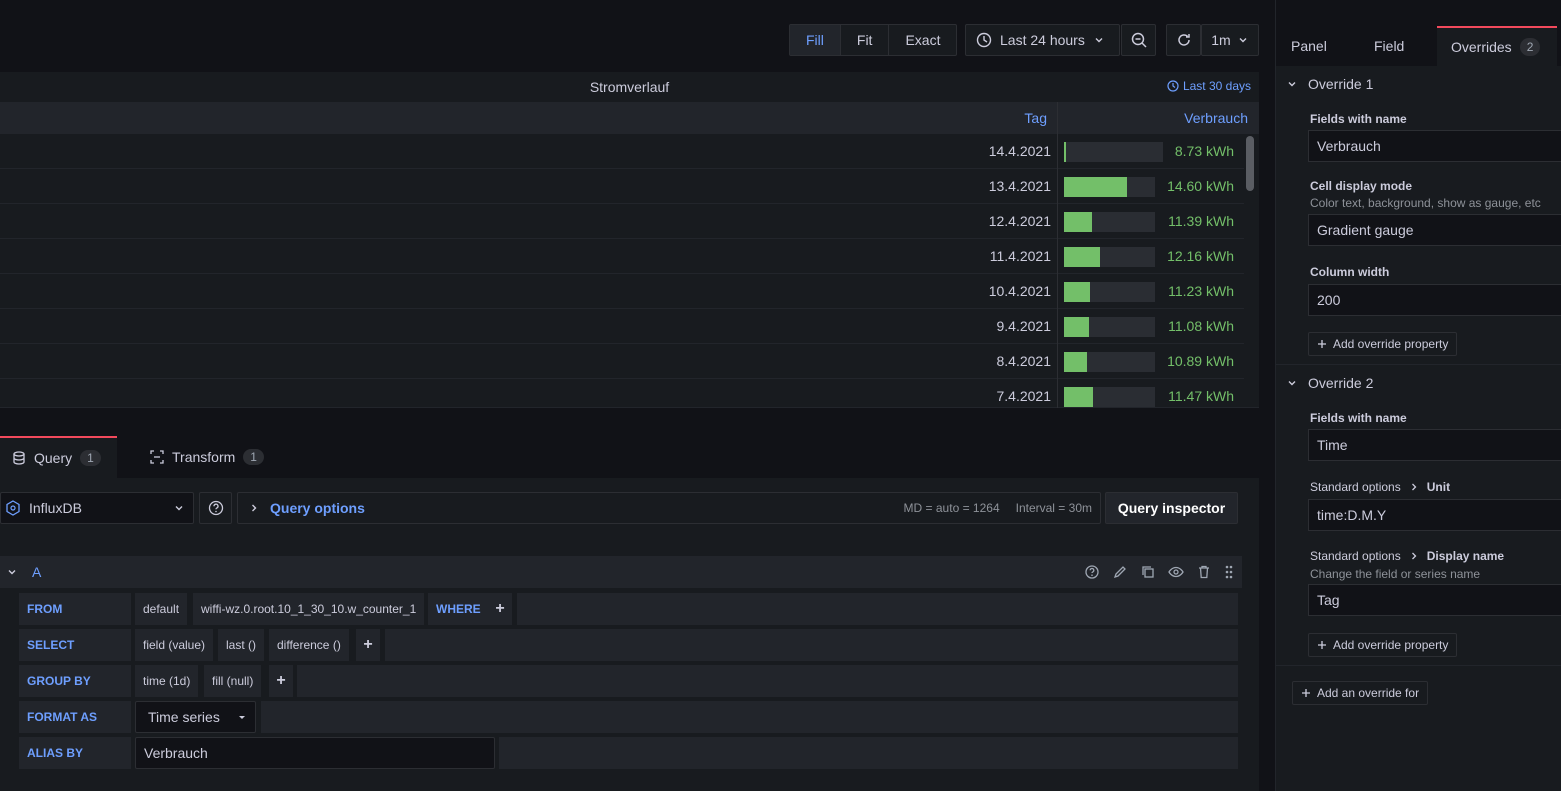 The width and height of the screenshot is (1561, 791). I want to click on datasource-picker: InfluxDB, so click(97, 508).